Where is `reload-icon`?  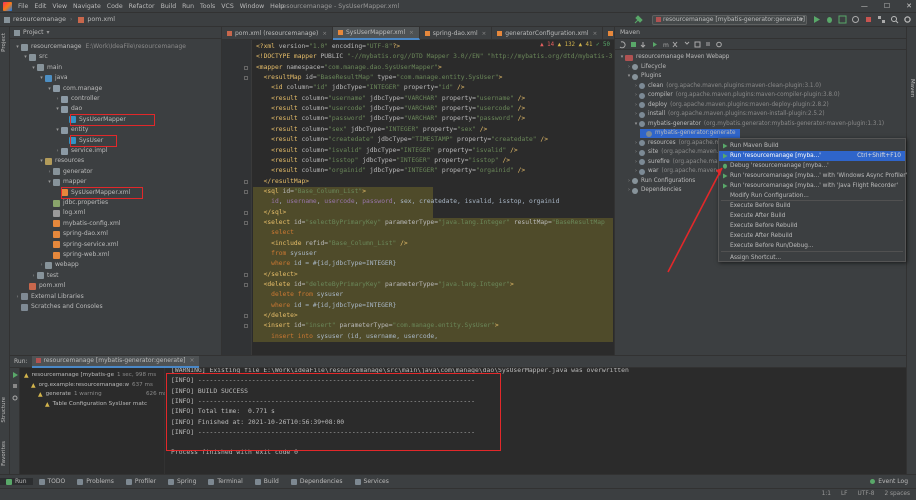 reload-icon is located at coordinates (622, 45).